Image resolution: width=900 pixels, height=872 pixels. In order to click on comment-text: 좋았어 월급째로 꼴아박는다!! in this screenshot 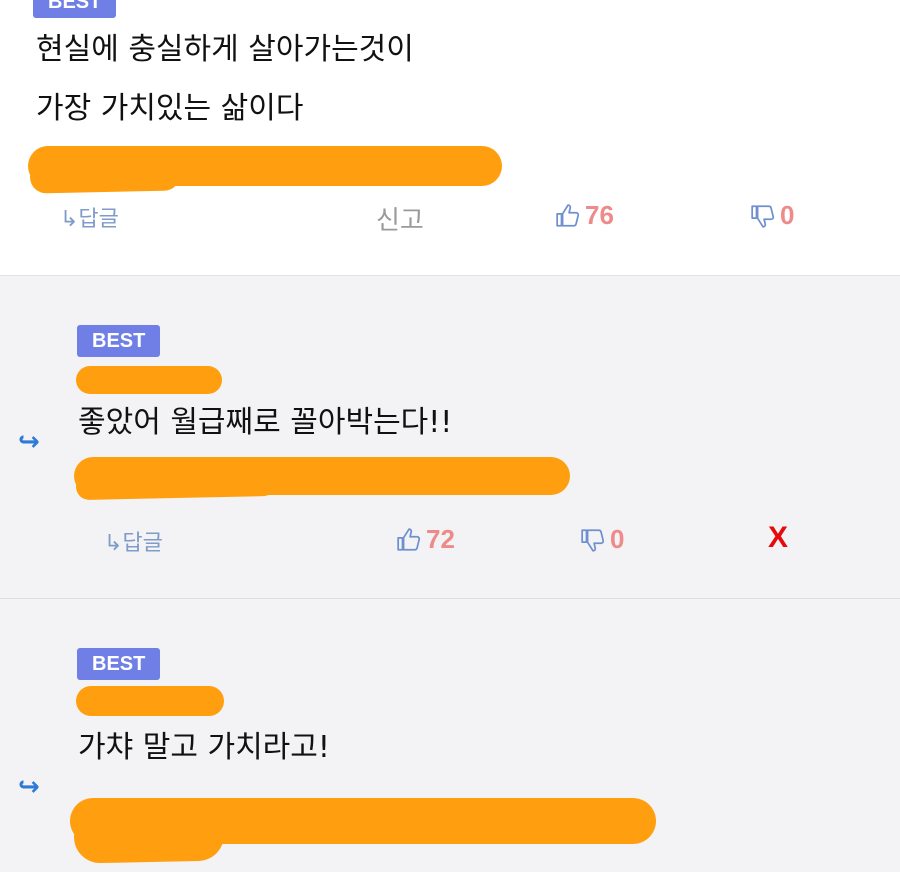, I will do `click(265, 422)`.